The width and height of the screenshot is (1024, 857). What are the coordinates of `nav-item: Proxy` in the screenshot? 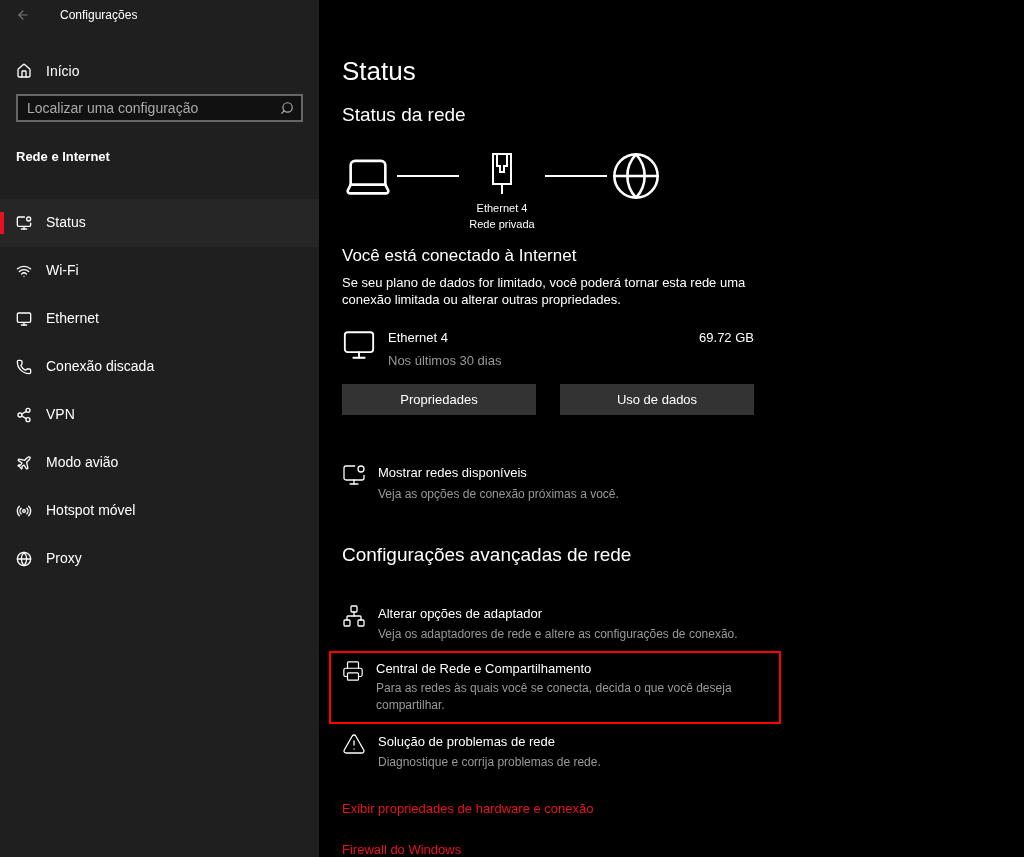 It's located at (159, 558).